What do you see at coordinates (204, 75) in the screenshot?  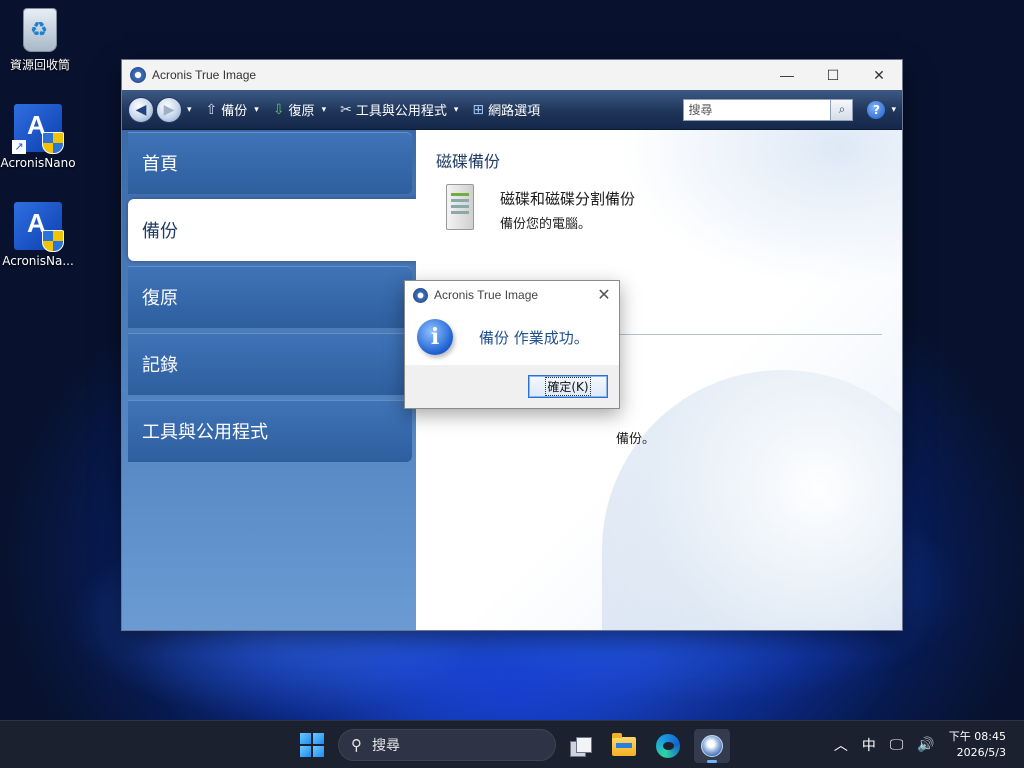 I see `window-title: Acronis True Image` at bounding box center [204, 75].